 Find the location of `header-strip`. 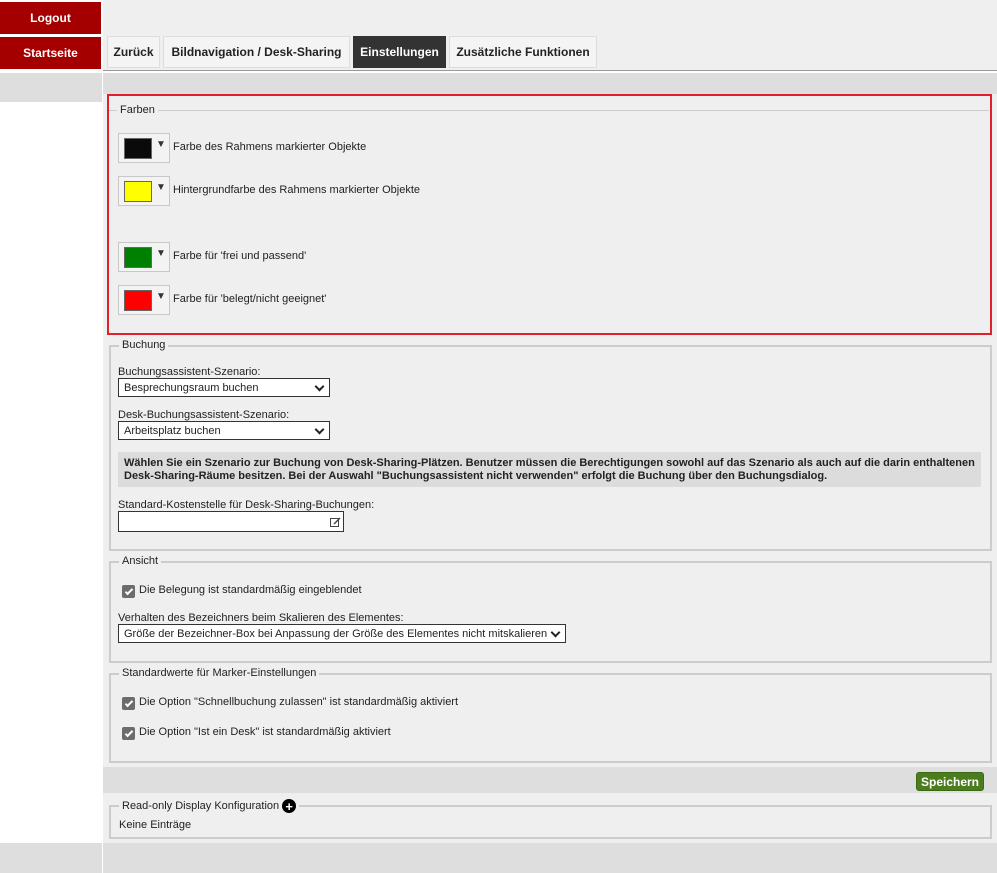

header-strip is located at coordinates (550, 83).